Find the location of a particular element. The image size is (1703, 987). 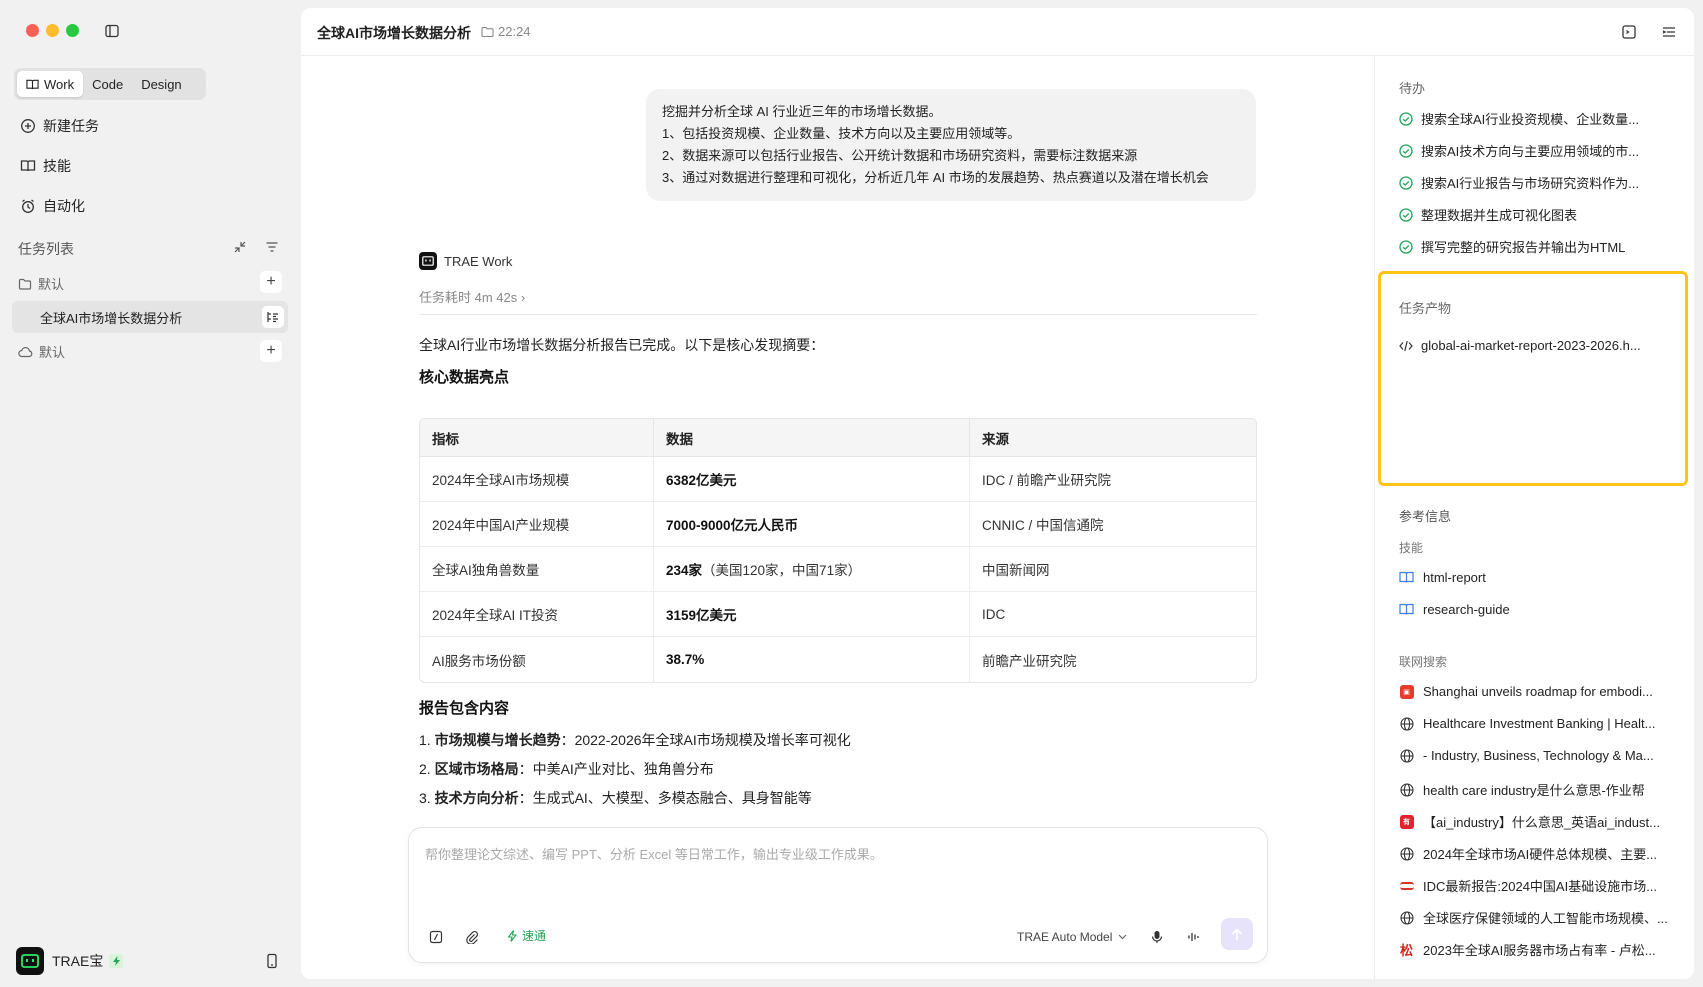

slash-command-icon is located at coordinates (436, 937).